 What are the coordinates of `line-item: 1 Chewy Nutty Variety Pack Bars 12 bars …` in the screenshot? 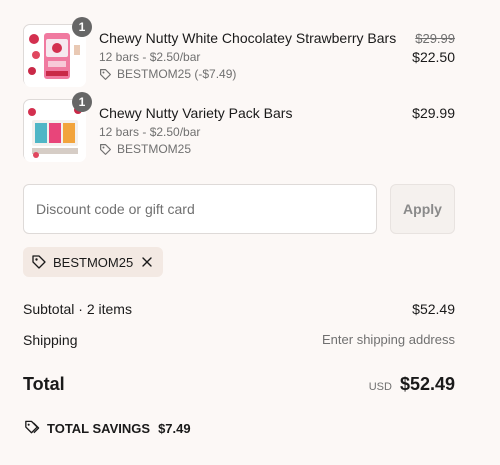 It's located at (239, 127).